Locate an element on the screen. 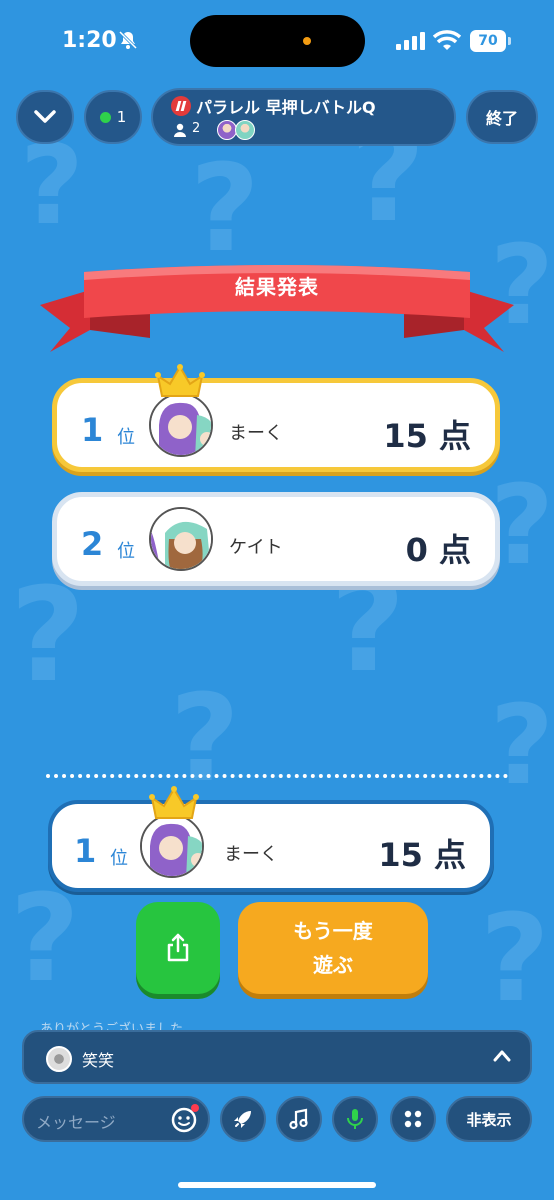 This screenshot has height=1200, width=554. status-bar: 1:20 70 is located at coordinates (277, 40).